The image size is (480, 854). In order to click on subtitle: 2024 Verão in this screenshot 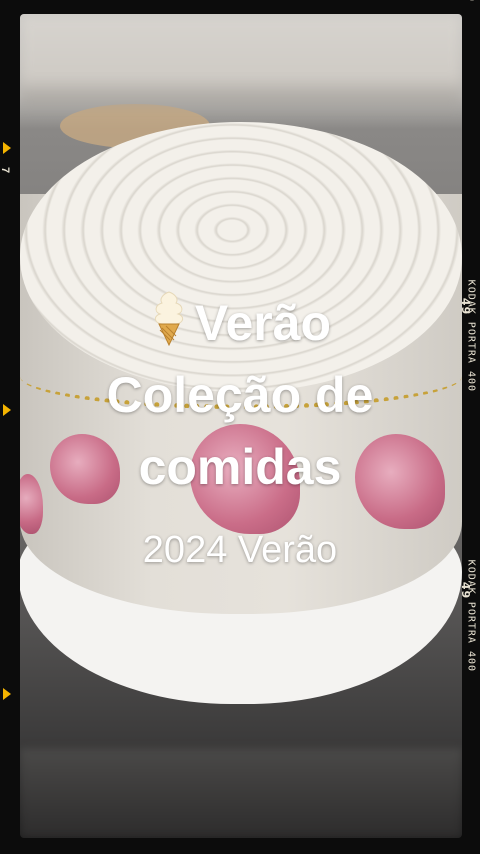, I will do `click(240, 550)`.